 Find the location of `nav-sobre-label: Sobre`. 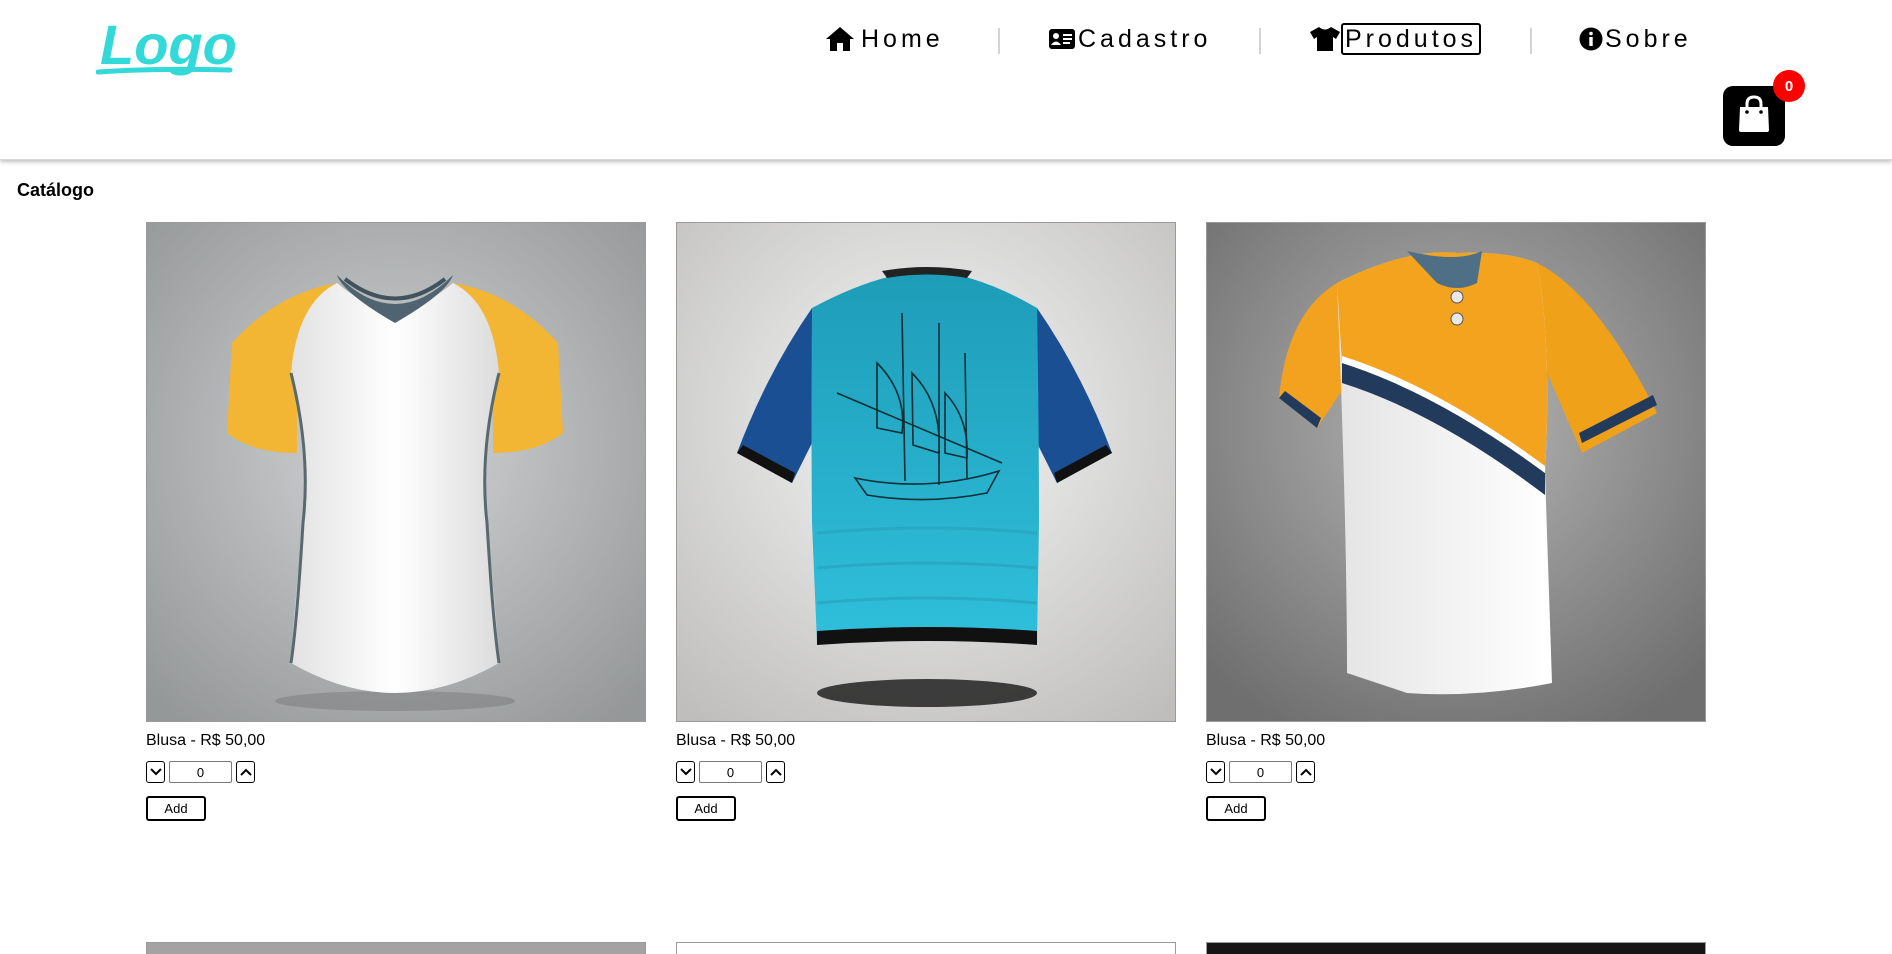

nav-sobre-label: Sobre is located at coordinates (1648, 38).